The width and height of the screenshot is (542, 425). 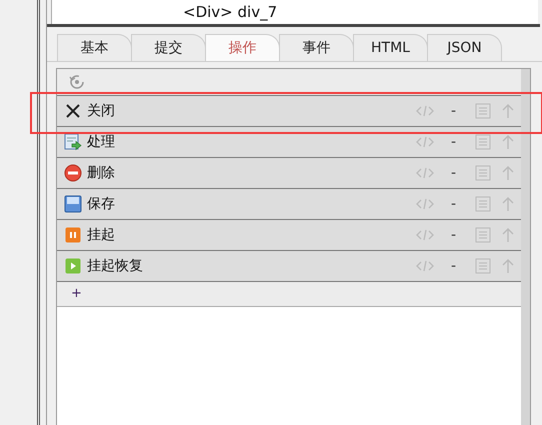 What do you see at coordinates (77, 82) in the screenshot?
I see `refresh-icon` at bounding box center [77, 82].